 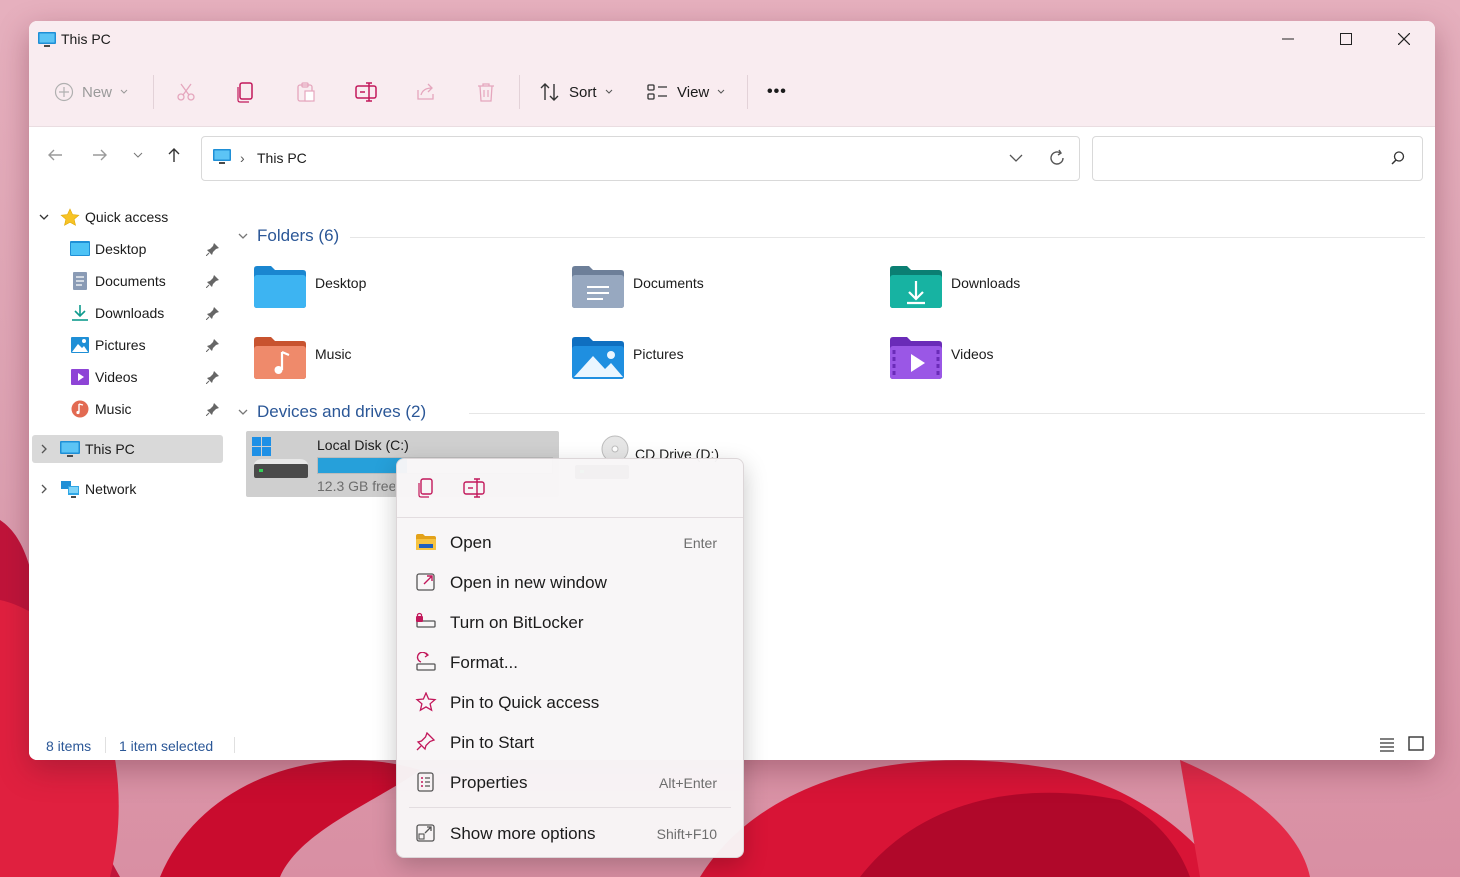 What do you see at coordinates (1039, 366) in the screenshot?
I see `folder-tile-videos: Videos` at bounding box center [1039, 366].